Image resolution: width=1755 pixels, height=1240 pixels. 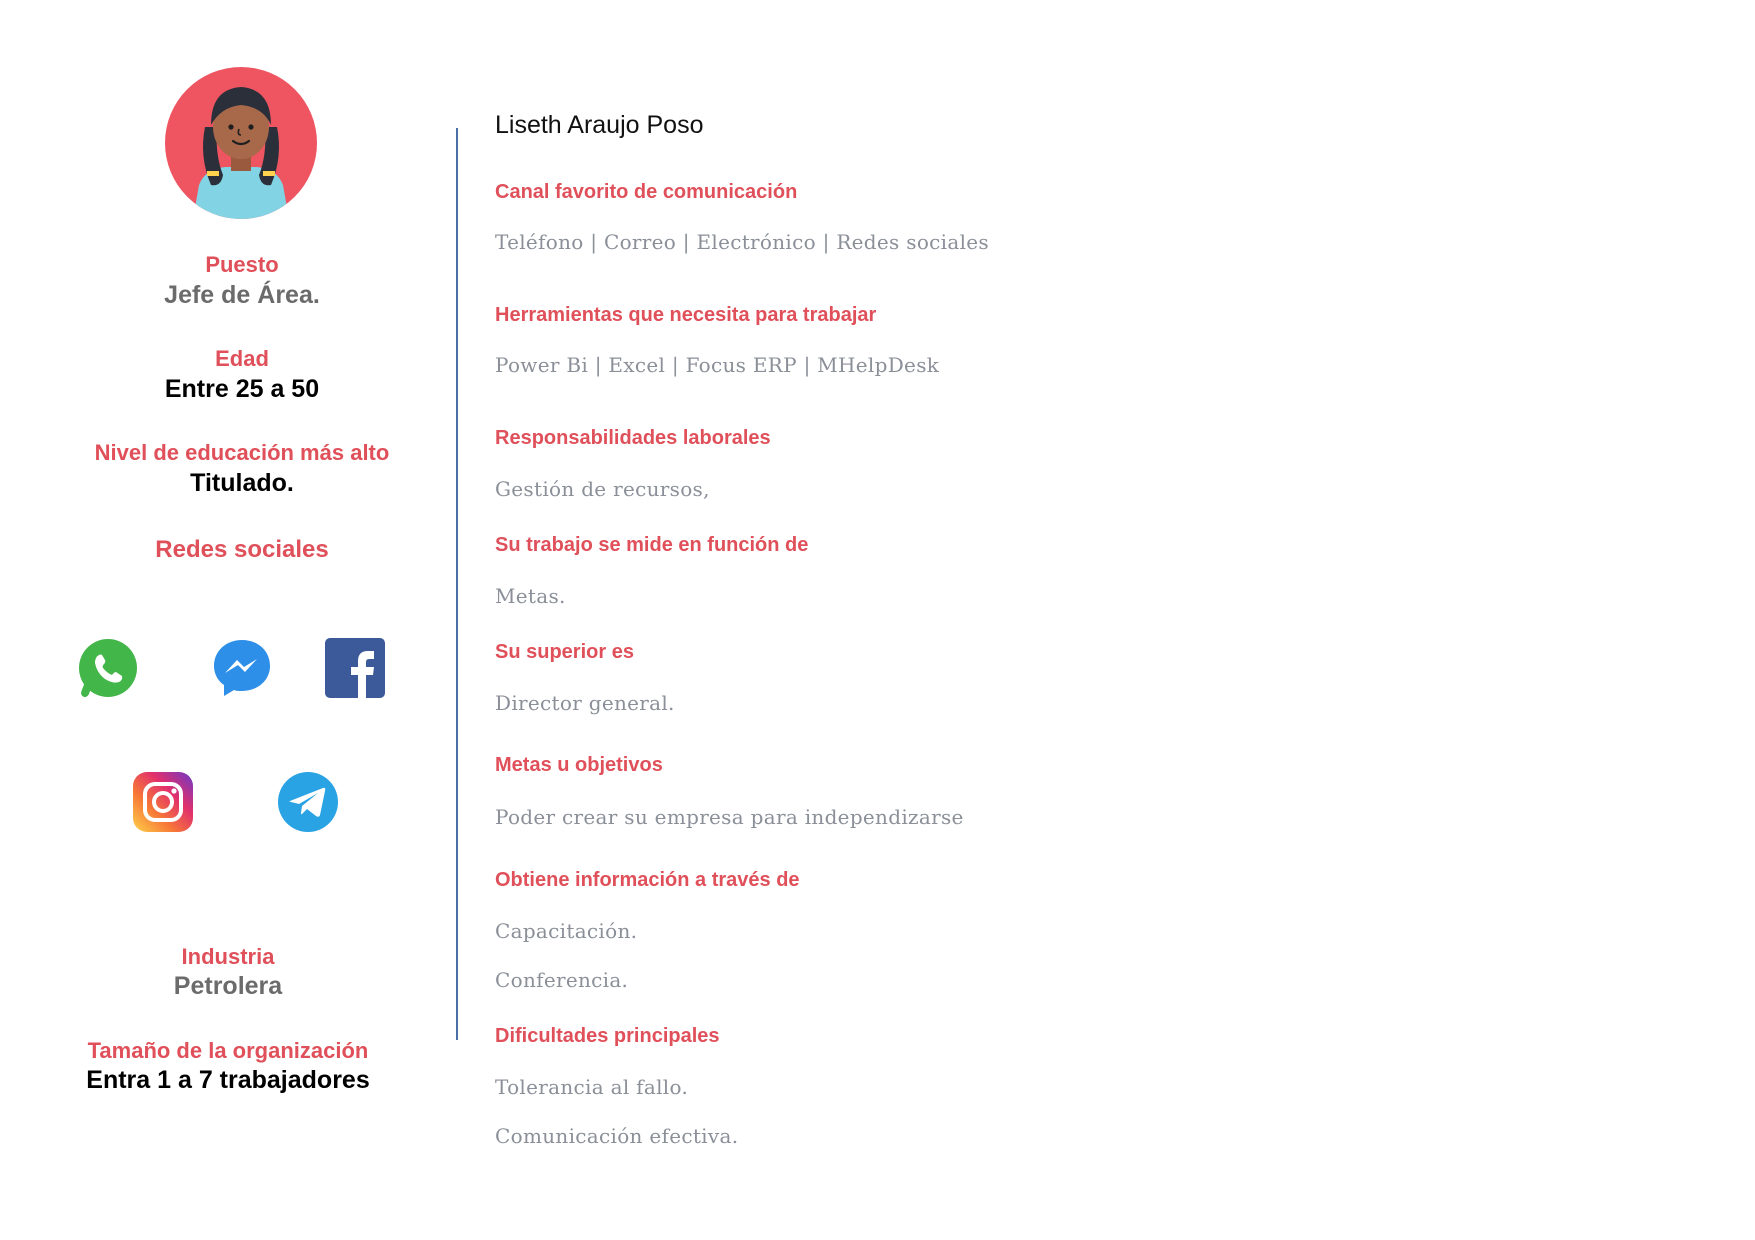 What do you see at coordinates (652, 545) in the screenshot?
I see `measured-title: Su trabajo se mide en función de` at bounding box center [652, 545].